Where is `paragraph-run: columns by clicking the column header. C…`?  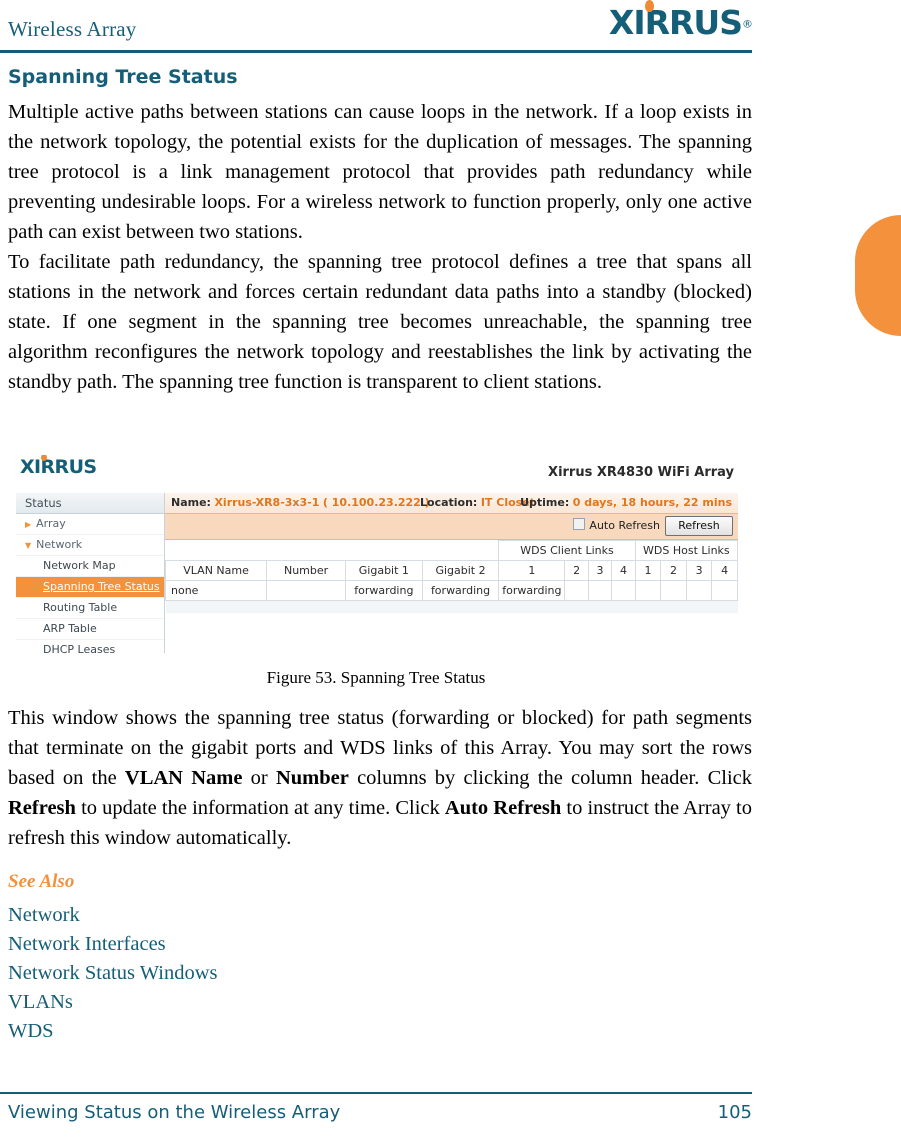
paragraph-run: columns by clicking the column header. C… is located at coordinates (550, 778).